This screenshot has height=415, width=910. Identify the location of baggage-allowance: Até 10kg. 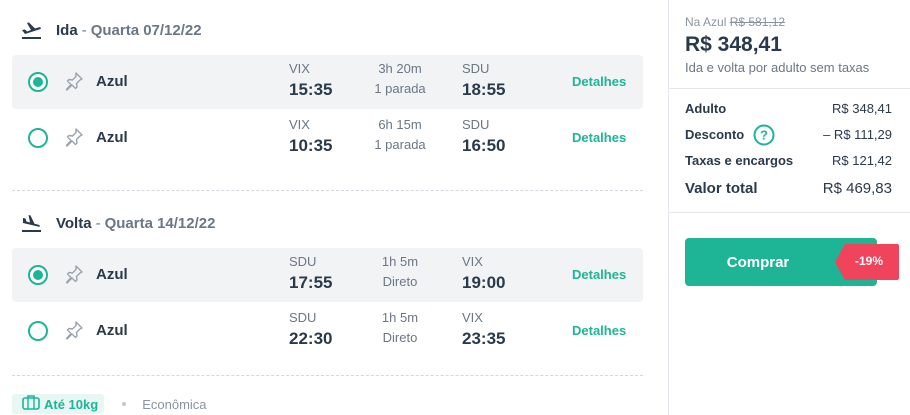
(71, 404).